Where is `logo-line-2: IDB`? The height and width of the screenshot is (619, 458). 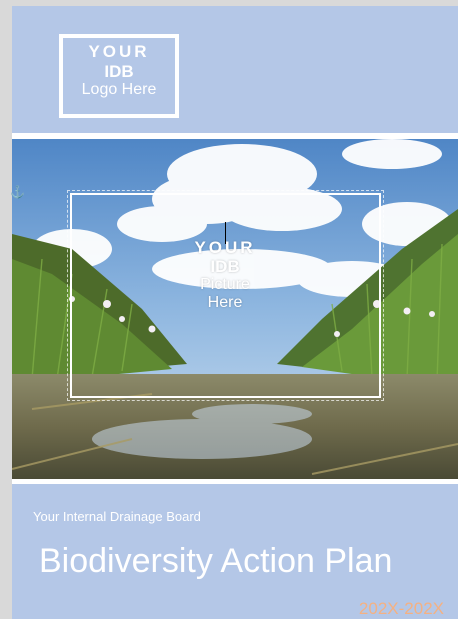 logo-line-2: IDB is located at coordinates (119, 71).